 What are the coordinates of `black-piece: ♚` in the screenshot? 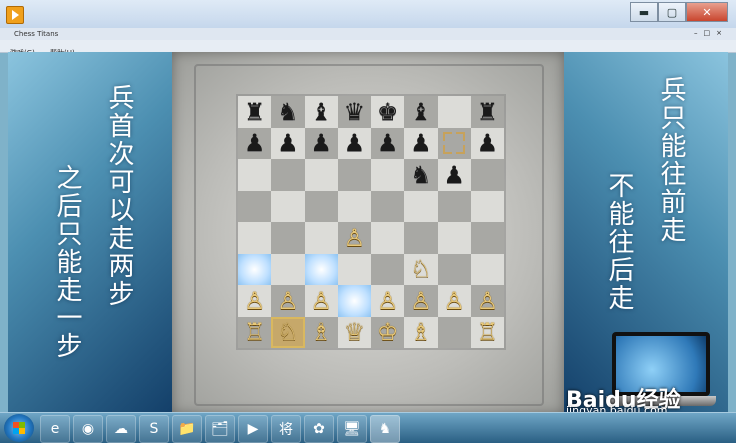 It's located at (388, 112).